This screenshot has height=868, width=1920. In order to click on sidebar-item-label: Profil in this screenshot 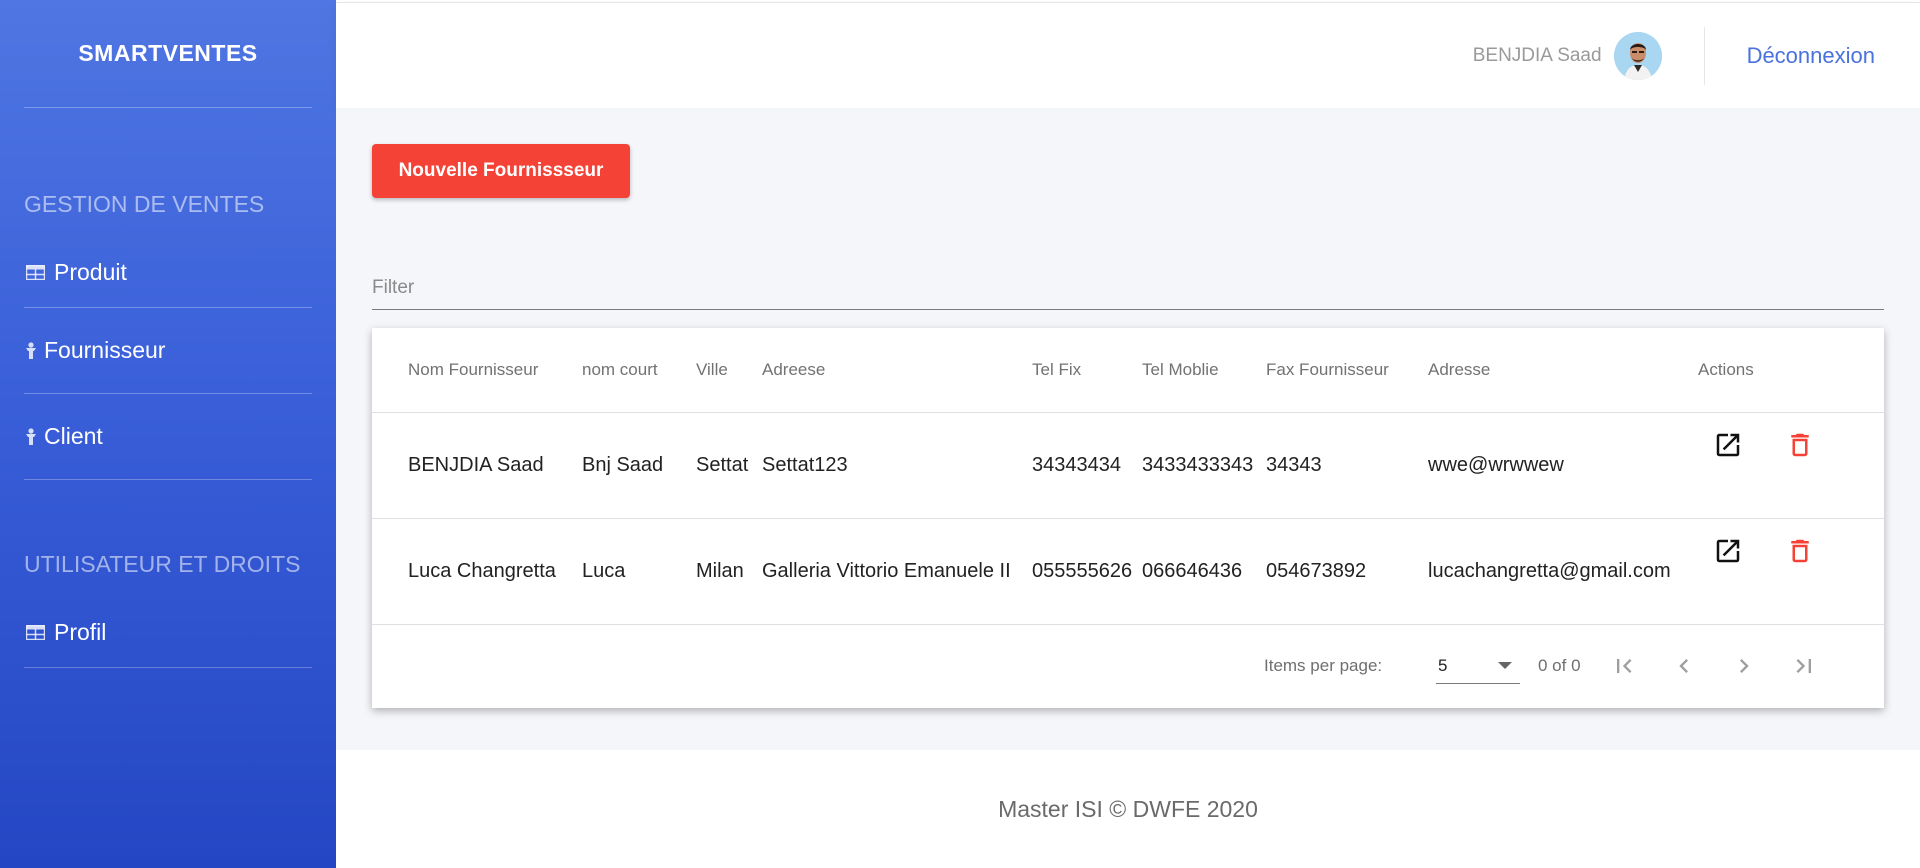, I will do `click(80, 632)`.